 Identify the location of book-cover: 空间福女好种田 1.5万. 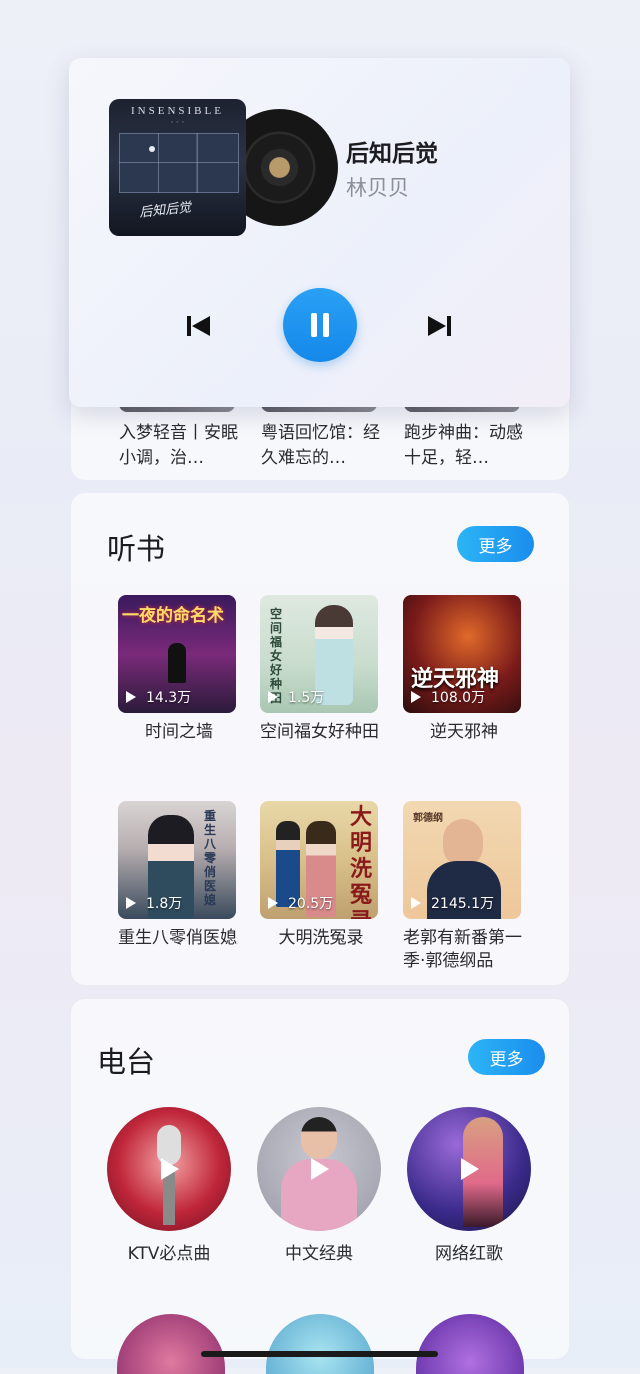
(319, 654).